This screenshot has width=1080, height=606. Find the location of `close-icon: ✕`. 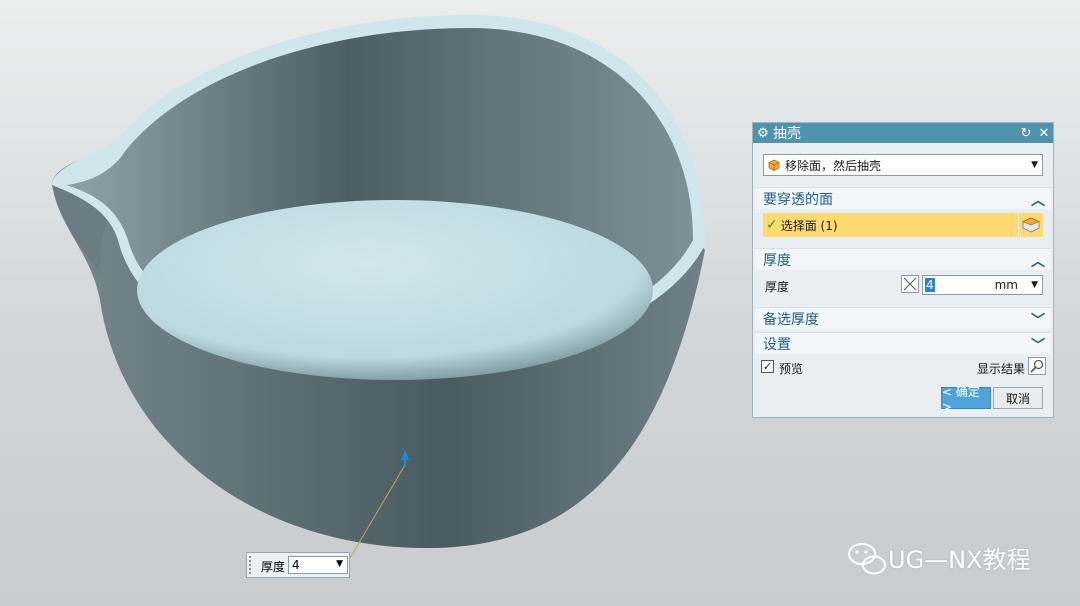

close-icon: ✕ is located at coordinates (1044, 133).